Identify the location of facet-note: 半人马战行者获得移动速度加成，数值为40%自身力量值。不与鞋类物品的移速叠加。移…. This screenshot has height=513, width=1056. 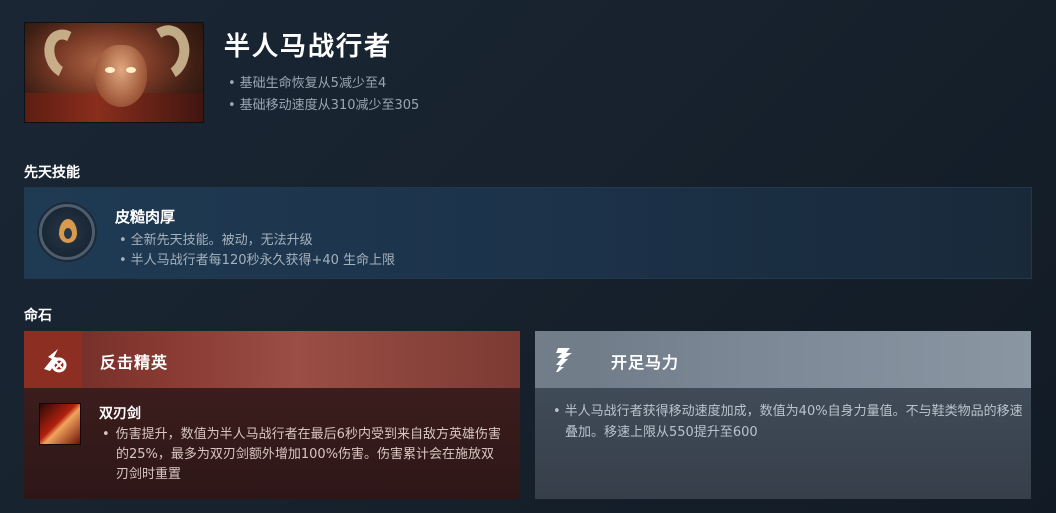
(788, 422).